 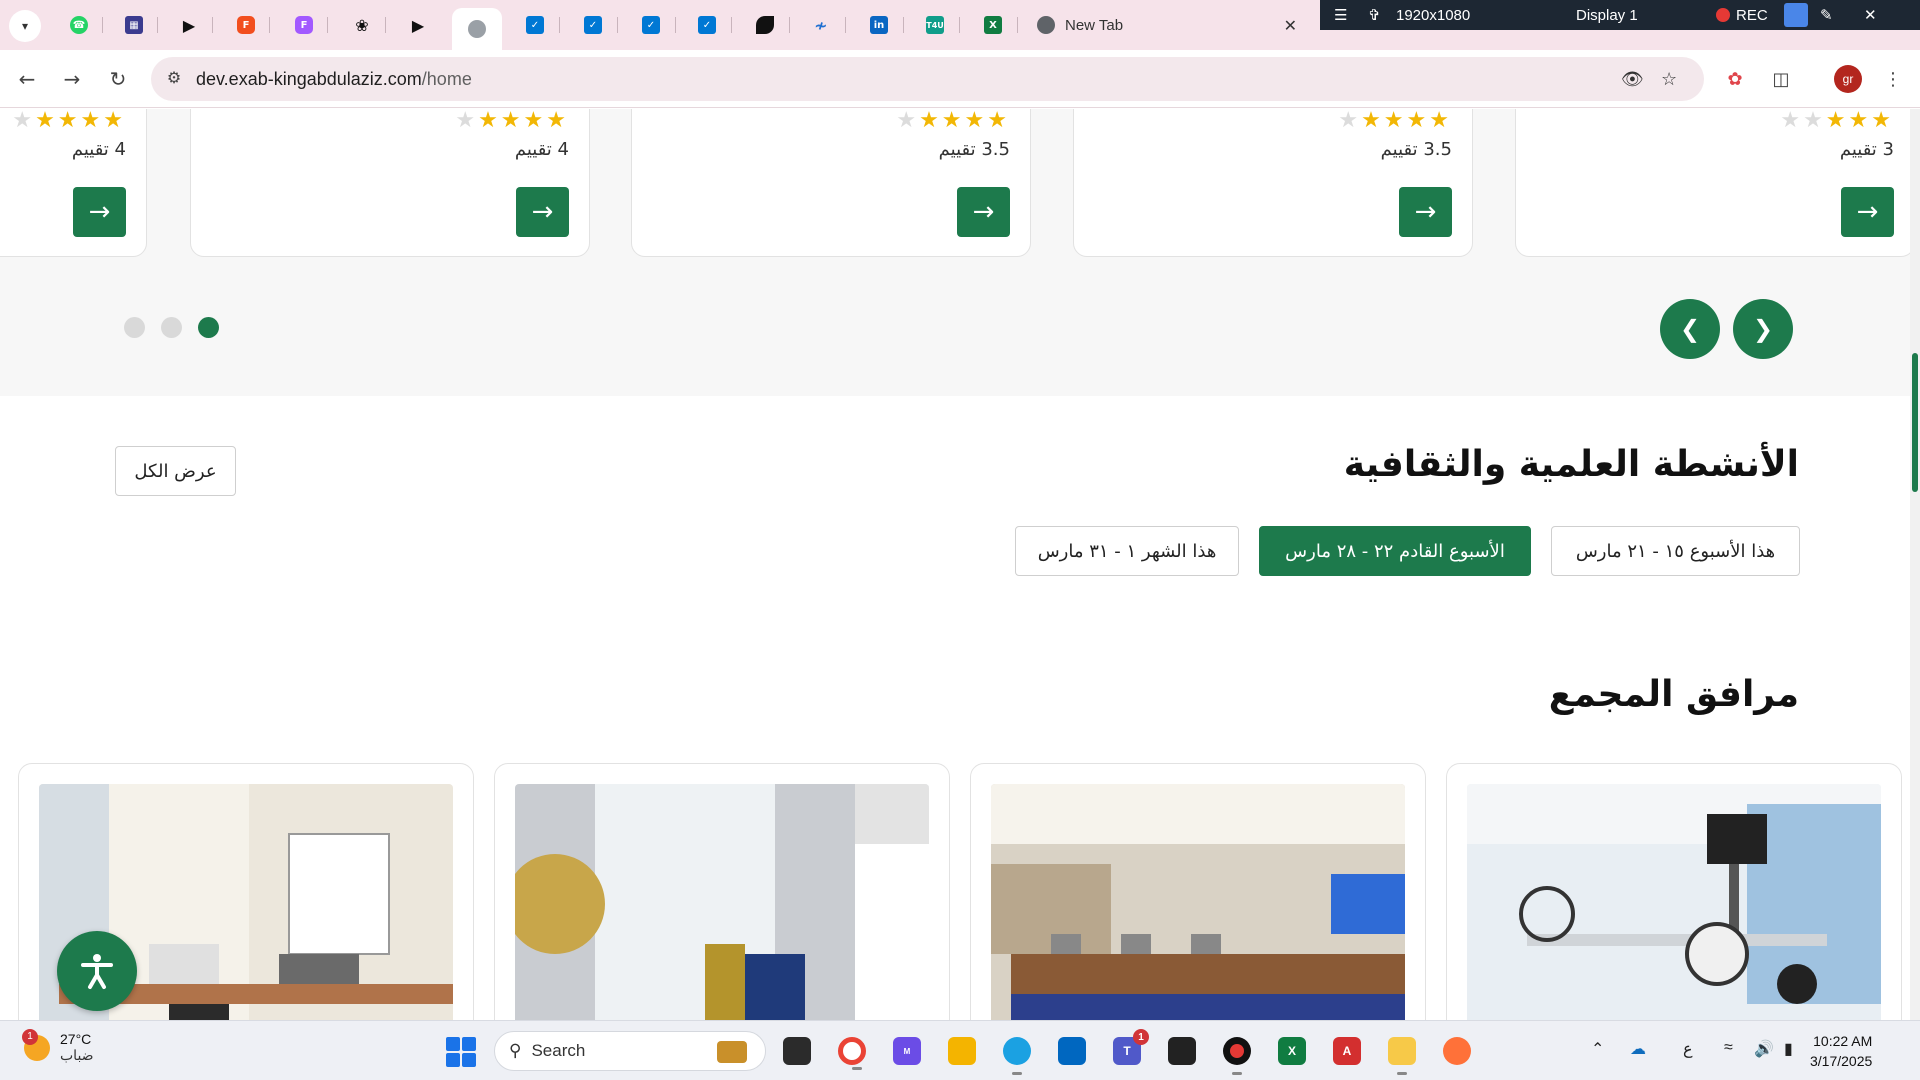 I want to click on tab-devops-3: ✓, so click(x=651, y=25).